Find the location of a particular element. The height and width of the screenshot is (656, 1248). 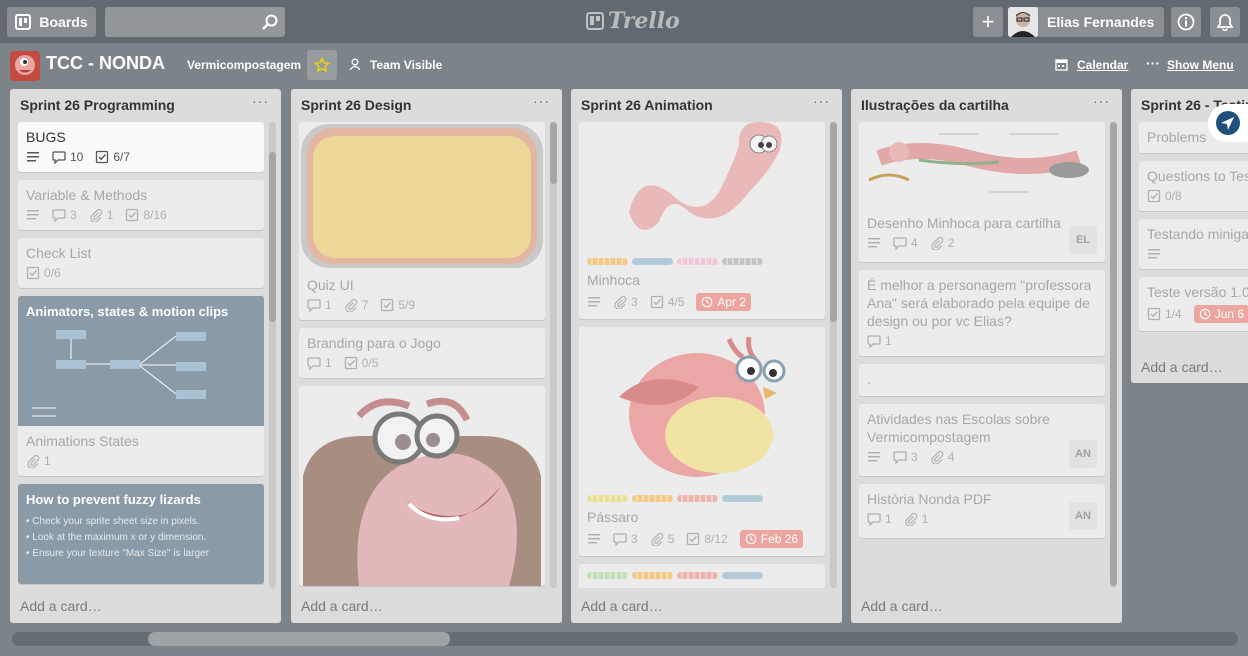

add-button: + is located at coordinates (988, 22).